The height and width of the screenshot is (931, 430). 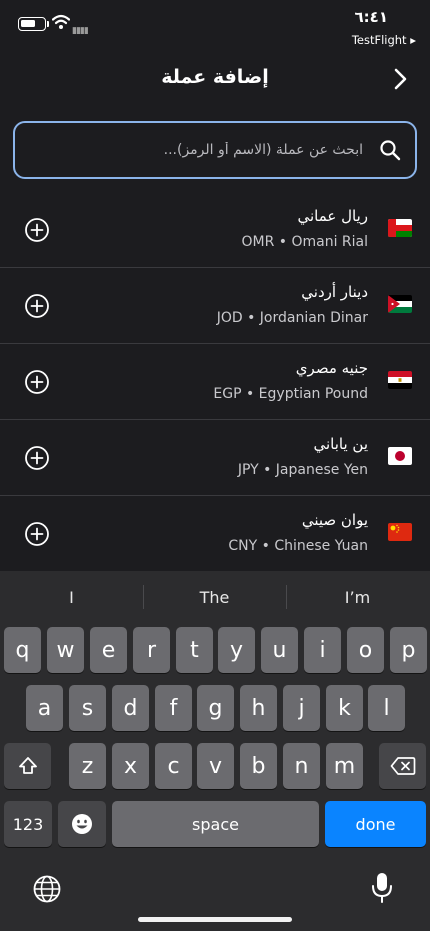 What do you see at coordinates (215, 766) in the screenshot?
I see `key-v: v` at bounding box center [215, 766].